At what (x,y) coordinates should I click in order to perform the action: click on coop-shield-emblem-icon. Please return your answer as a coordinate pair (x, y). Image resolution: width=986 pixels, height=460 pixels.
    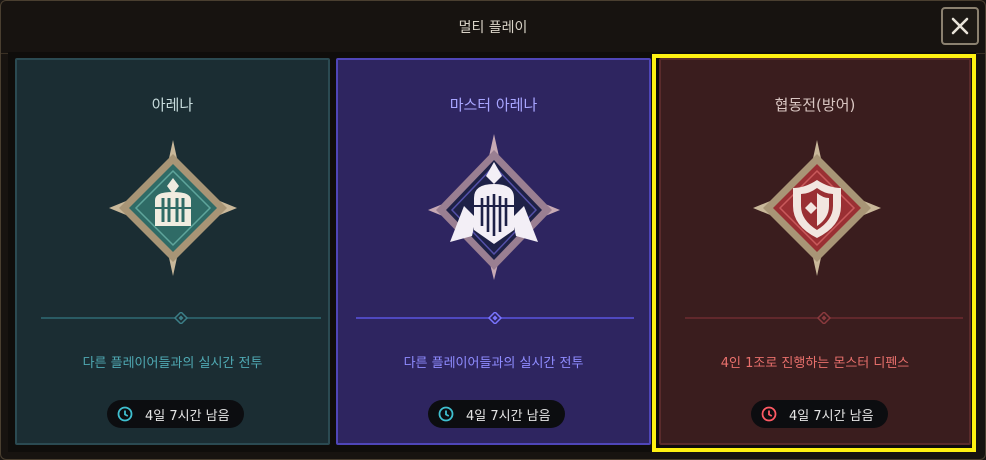
    Looking at the image, I should click on (817, 208).